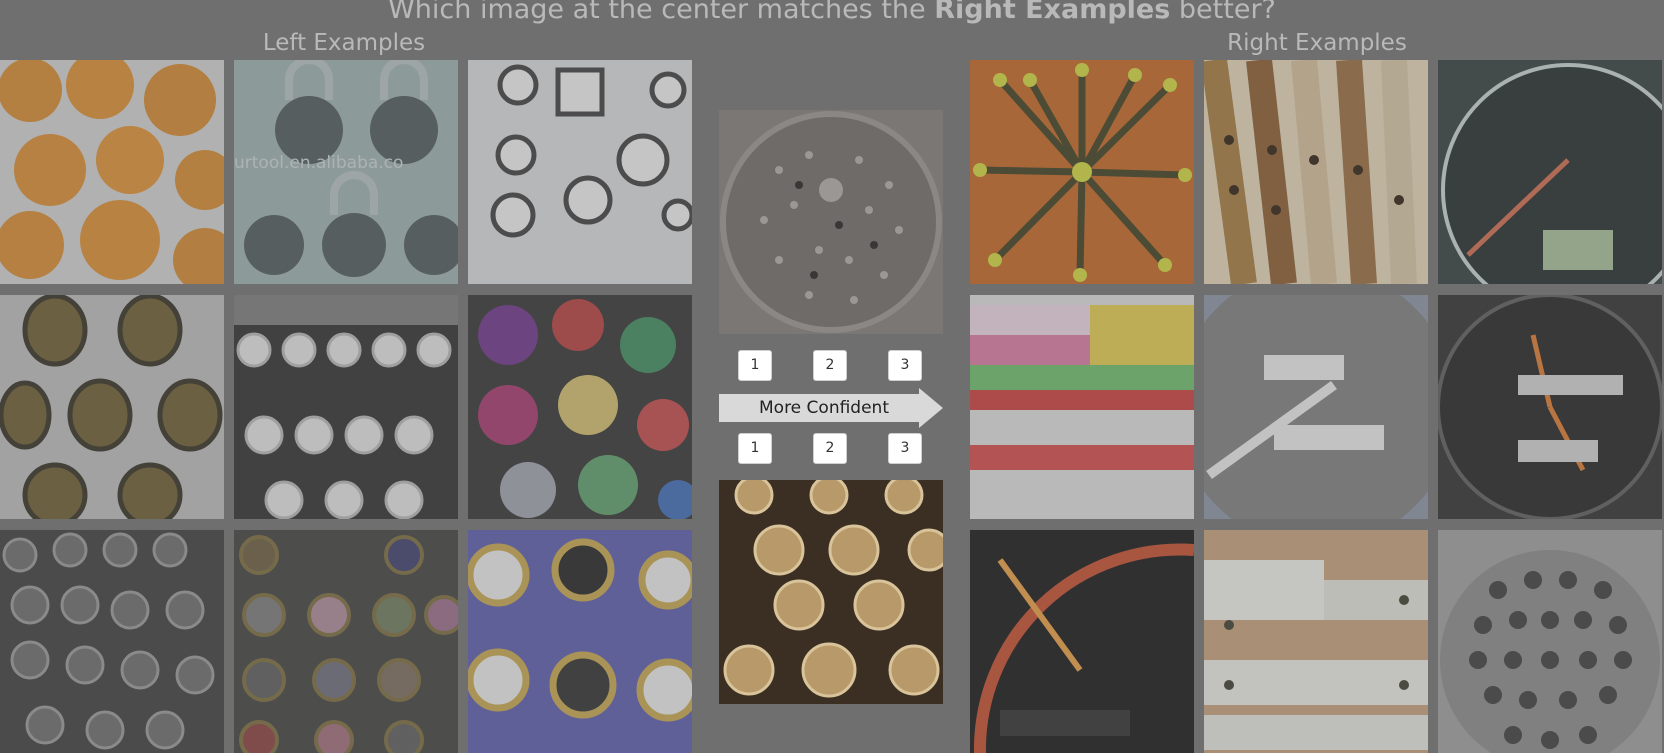 Image resolution: width=1664 pixels, height=753 pixels. I want to click on left-example-wall-clocks, so click(580, 172).